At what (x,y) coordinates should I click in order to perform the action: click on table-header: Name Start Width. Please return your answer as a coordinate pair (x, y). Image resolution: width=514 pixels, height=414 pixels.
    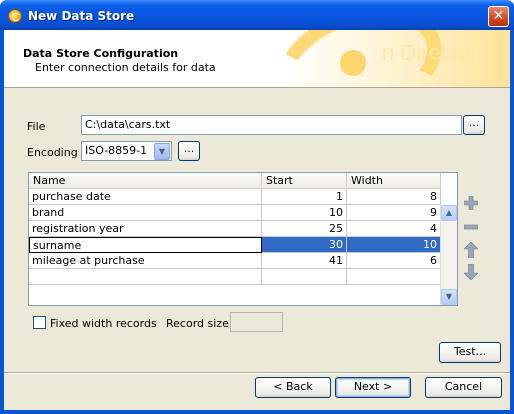
    Looking at the image, I should click on (235, 181).